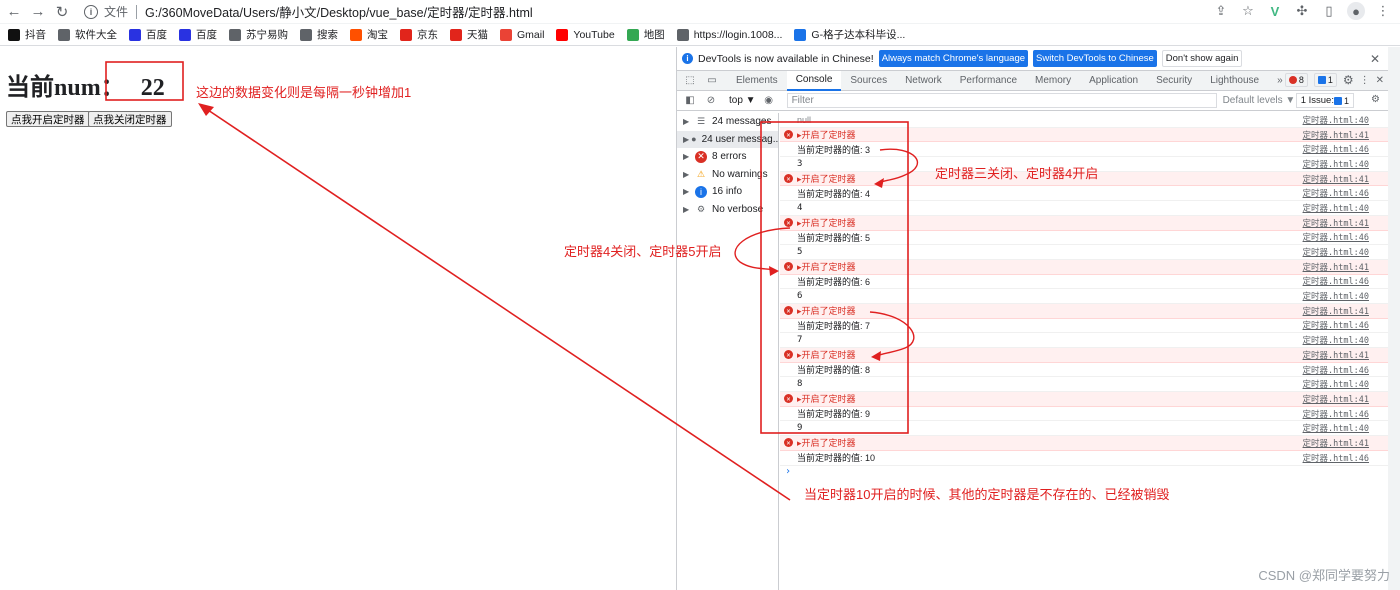 Image resolution: width=1400 pixels, height=590 pixels. What do you see at coordinates (1084, 458) in the screenshot?
I see `console-log-row: 当前定时器的值: 10 定时器.html:46` at bounding box center [1084, 458].